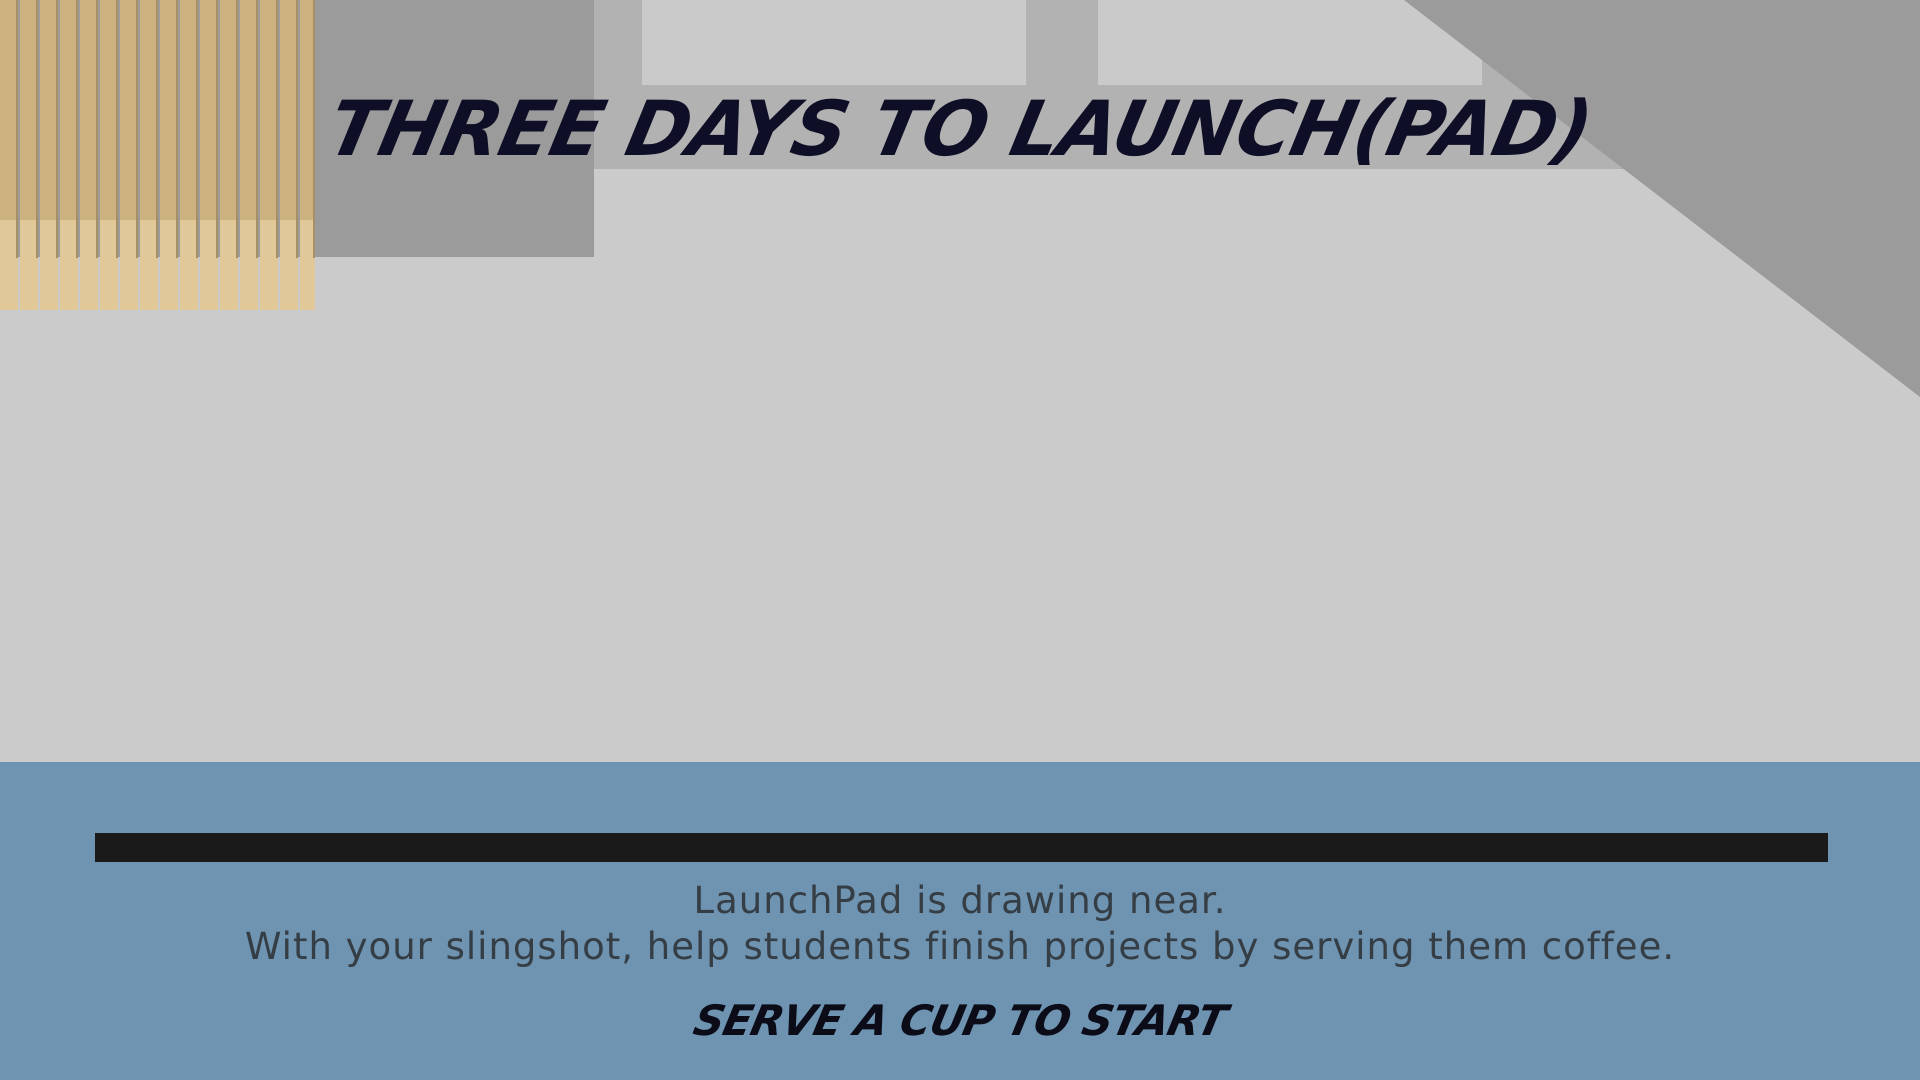 Image resolution: width=1920 pixels, height=1080 pixels. What do you see at coordinates (960, 1020) in the screenshot?
I see `start-prompt: SERVE A CUP TO START` at bounding box center [960, 1020].